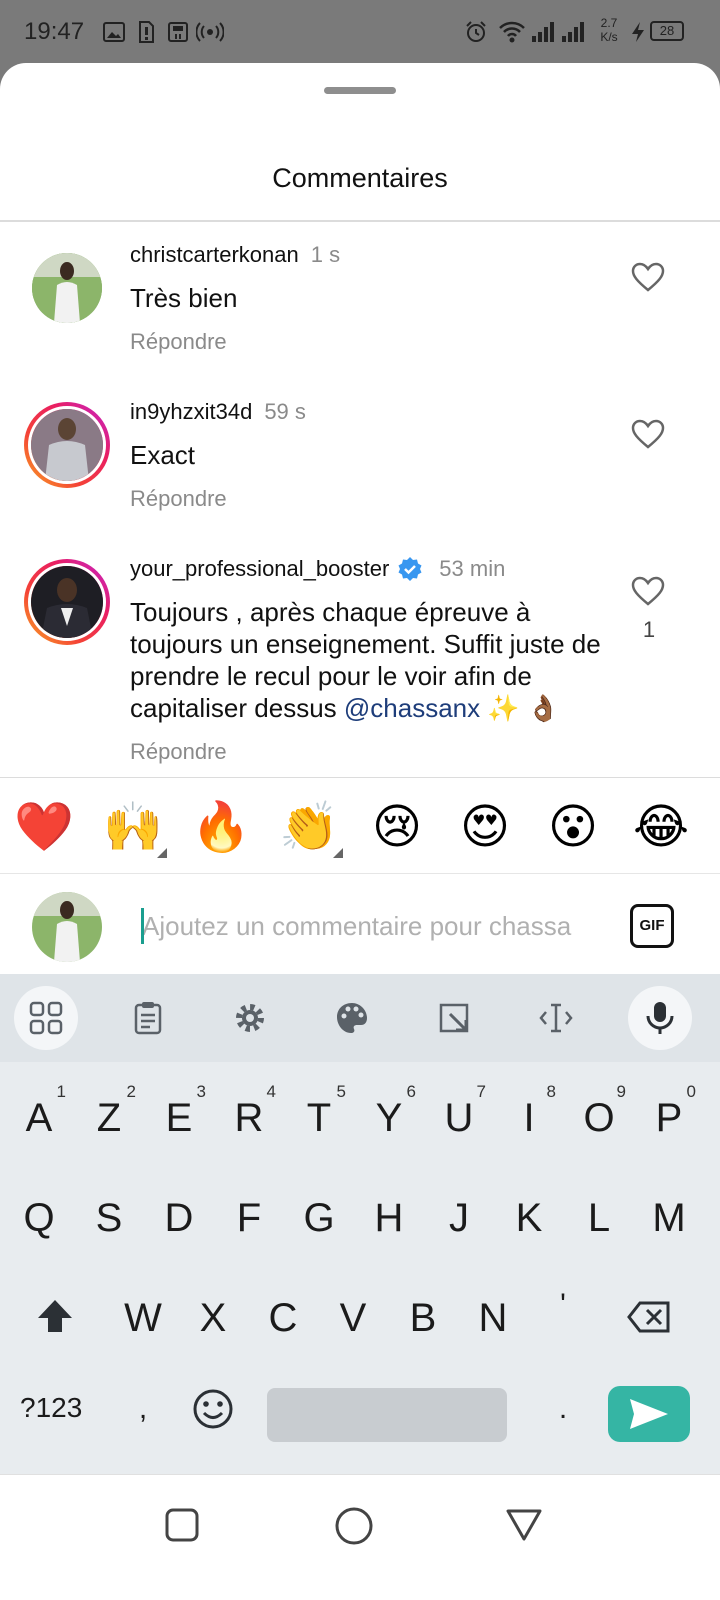  What do you see at coordinates (529, 1119) in the screenshot?
I see `key-i: I8` at bounding box center [529, 1119].